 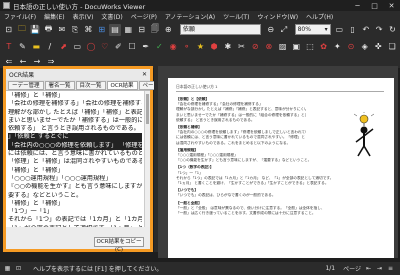 What do you see at coordinates (20, 16) in the screenshot?
I see `menu-file: ファイル(F)` at bounding box center [20, 16].